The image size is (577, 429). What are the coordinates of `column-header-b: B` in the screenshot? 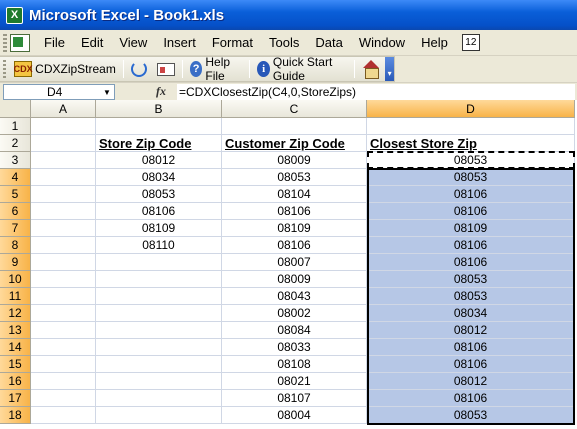 It's located at (159, 109).